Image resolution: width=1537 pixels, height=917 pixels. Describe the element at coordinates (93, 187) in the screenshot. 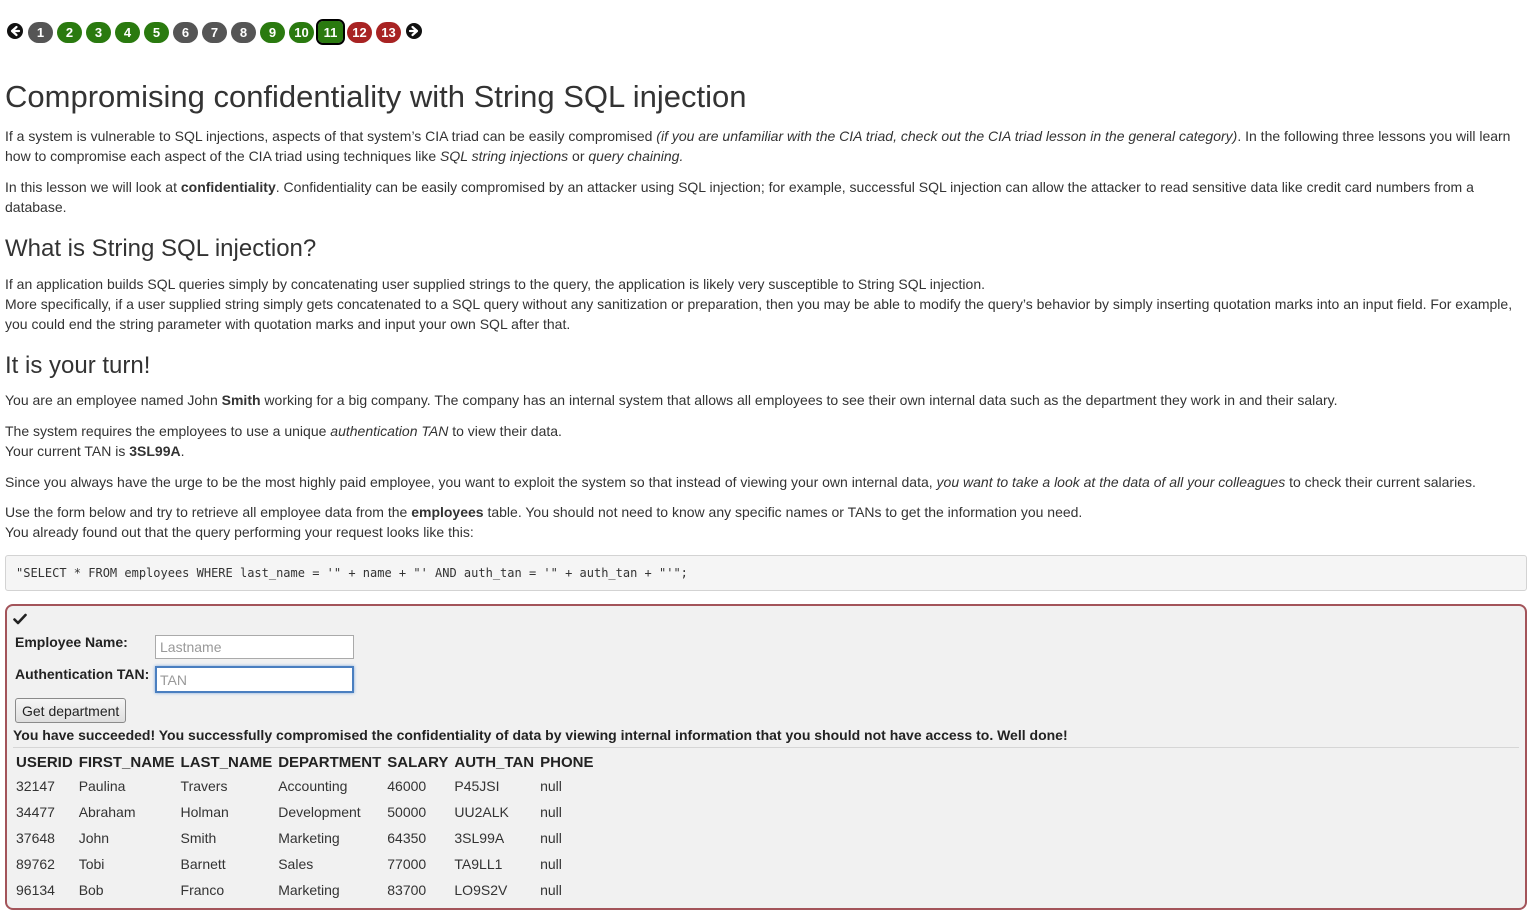

I see `intro-text: In this lesson we will look at` at that location.